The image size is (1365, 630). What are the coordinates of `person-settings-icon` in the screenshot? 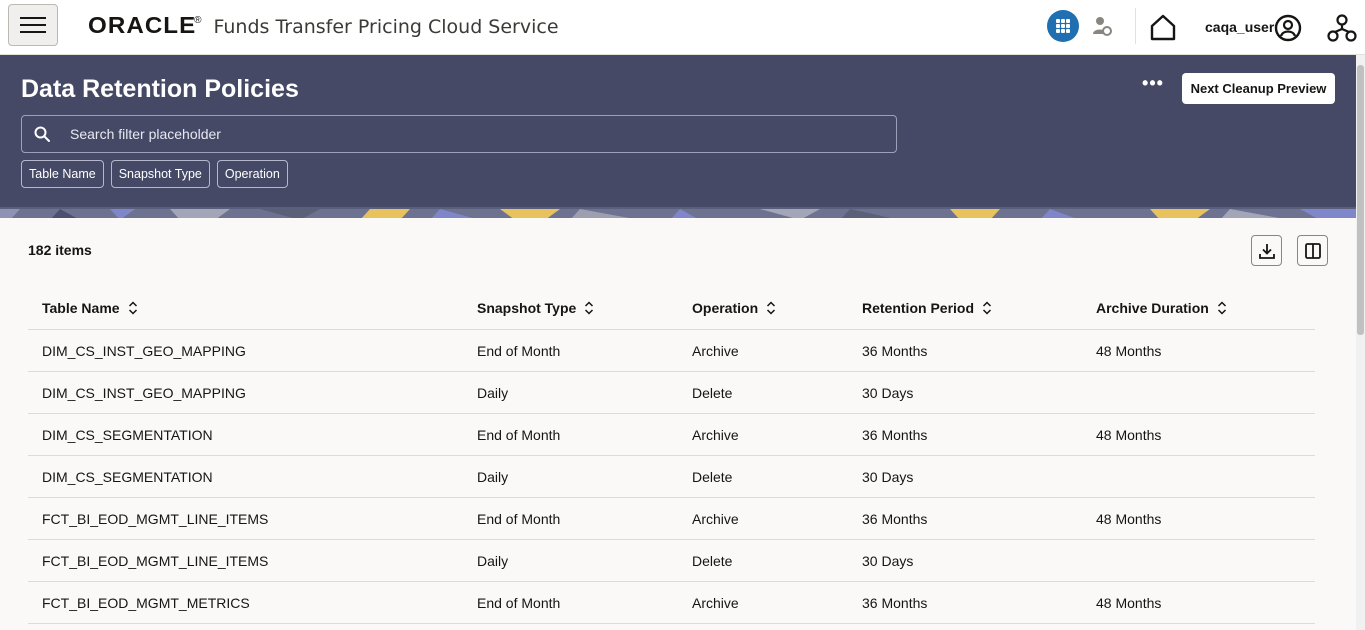 It's located at (1102, 26).